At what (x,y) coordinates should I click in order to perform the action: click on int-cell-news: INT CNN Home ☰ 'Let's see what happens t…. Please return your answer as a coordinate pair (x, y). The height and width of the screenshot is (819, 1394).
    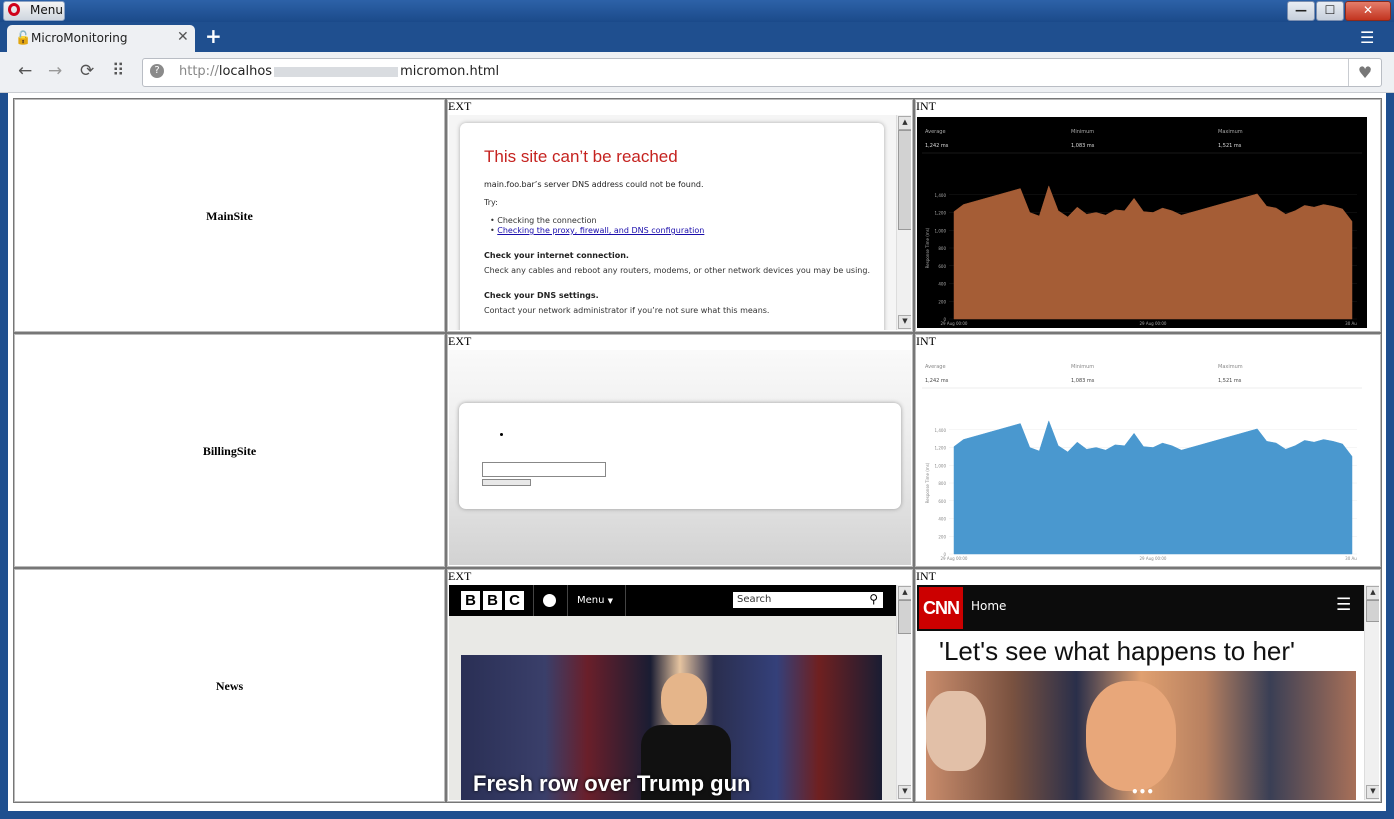
    Looking at the image, I should click on (1148, 685).